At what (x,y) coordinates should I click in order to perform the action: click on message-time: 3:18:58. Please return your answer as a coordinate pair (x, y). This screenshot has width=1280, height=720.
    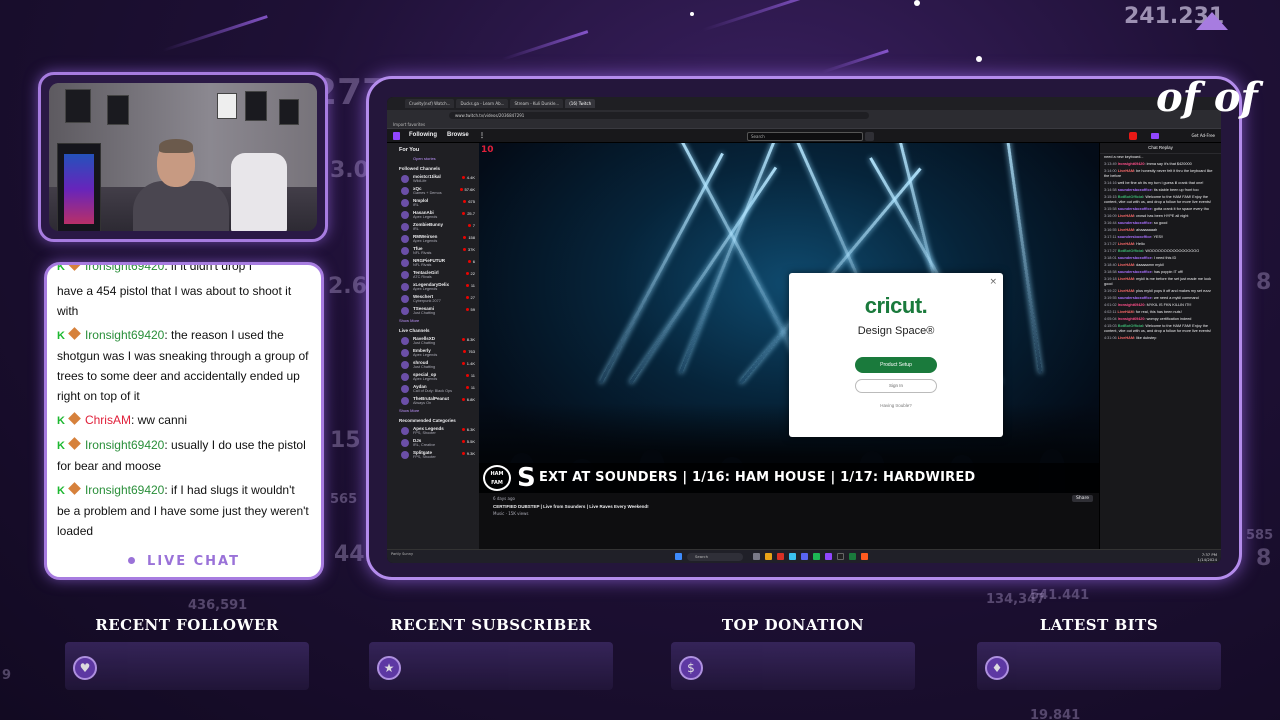
    Looking at the image, I should click on (1110, 272).